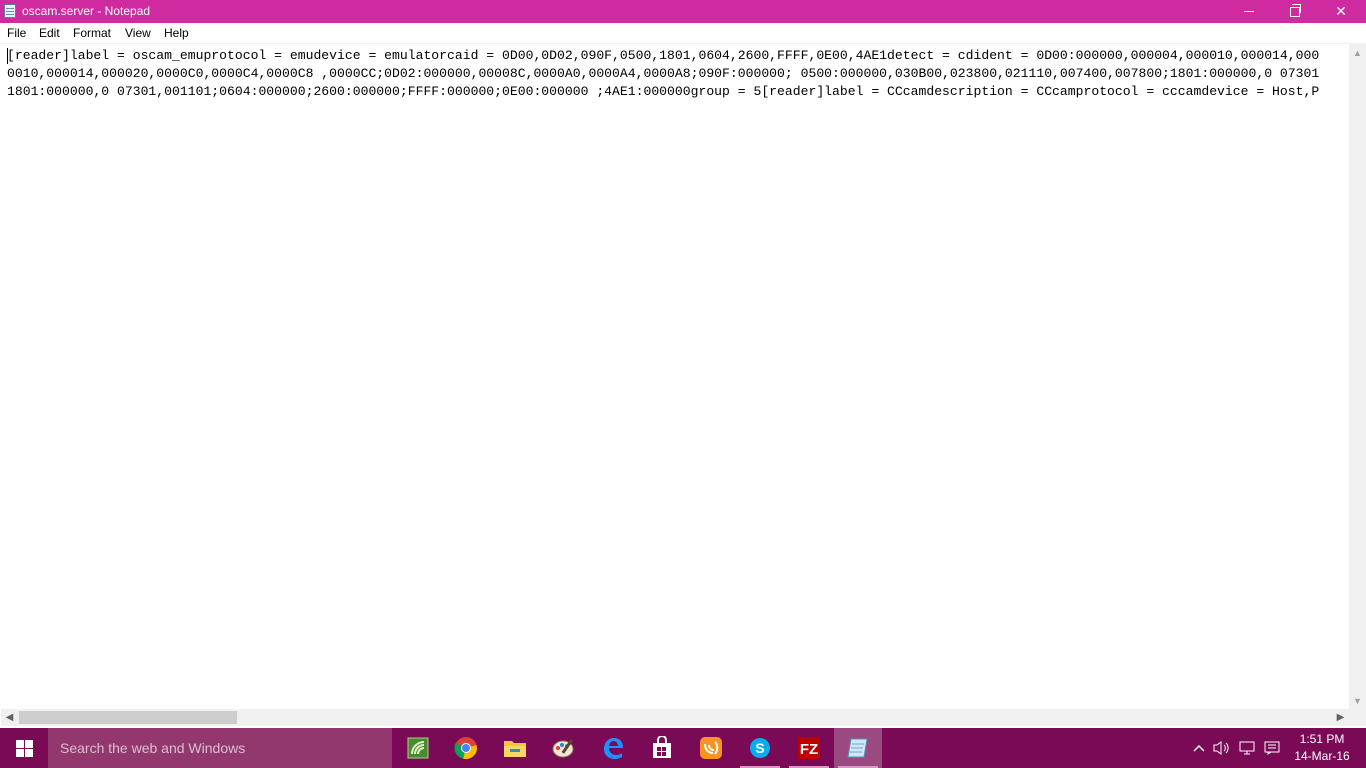 The height and width of the screenshot is (768, 1366). What do you see at coordinates (1340, 717) in the screenshot?
I see `scroll-right-icon: ▶` at bounding box center [1340, 717].